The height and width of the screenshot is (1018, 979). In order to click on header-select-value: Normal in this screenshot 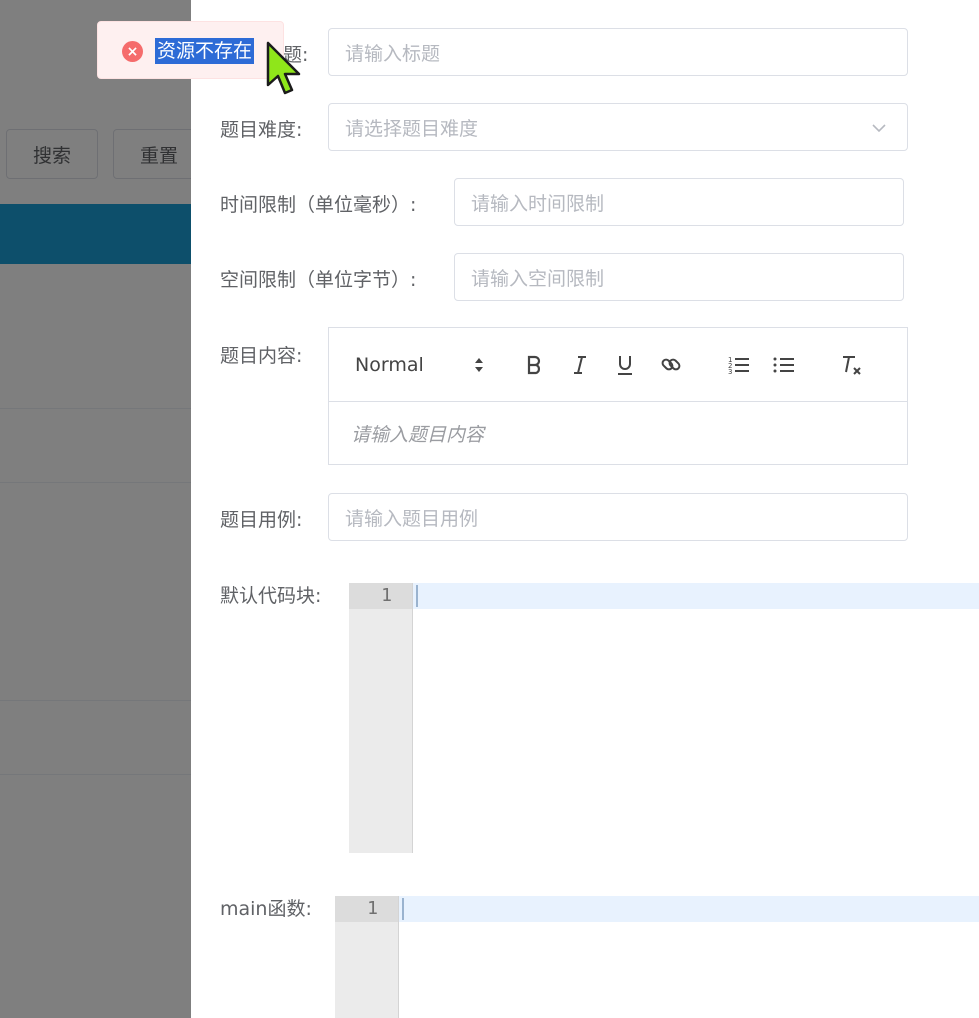, I will do `click(389, 365)`.